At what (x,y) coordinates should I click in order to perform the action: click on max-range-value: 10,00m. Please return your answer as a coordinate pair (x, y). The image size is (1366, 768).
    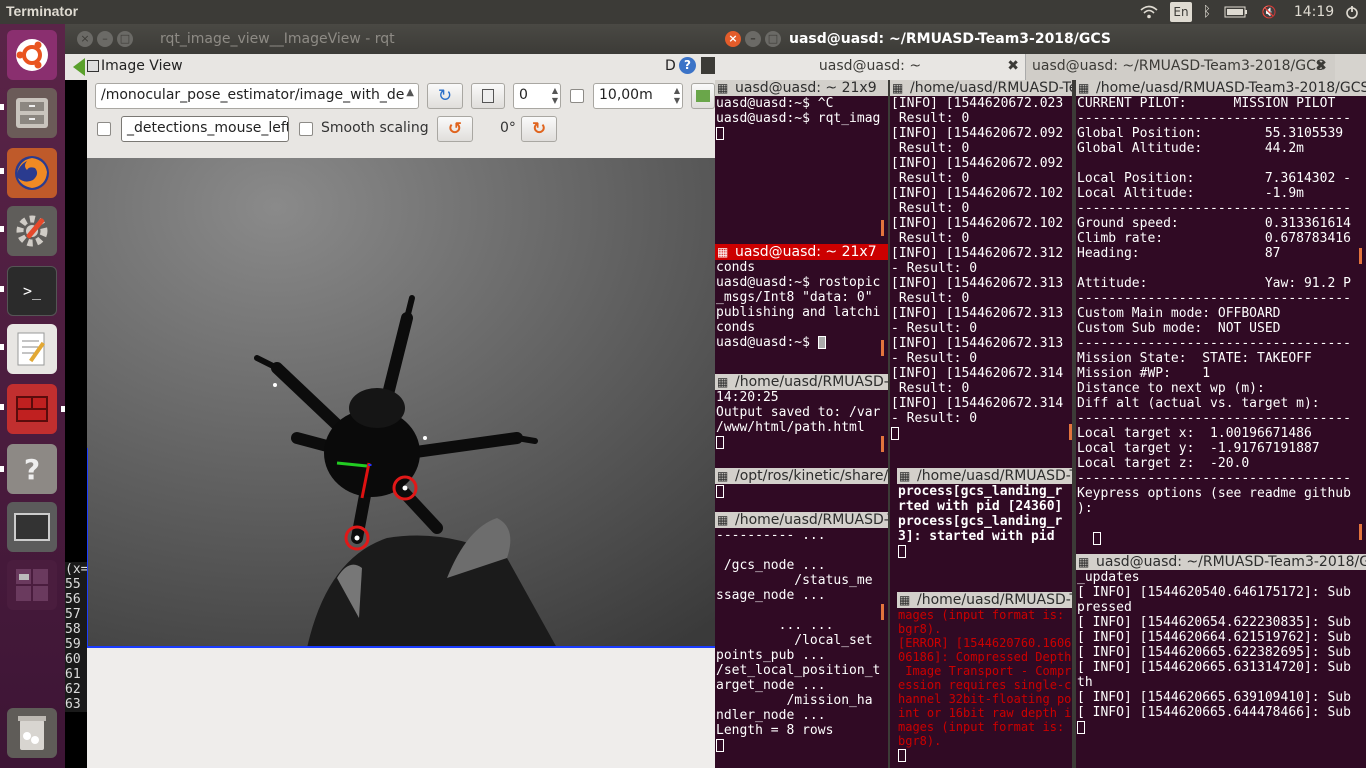
    Looking at the image, I should click on (626, 95).